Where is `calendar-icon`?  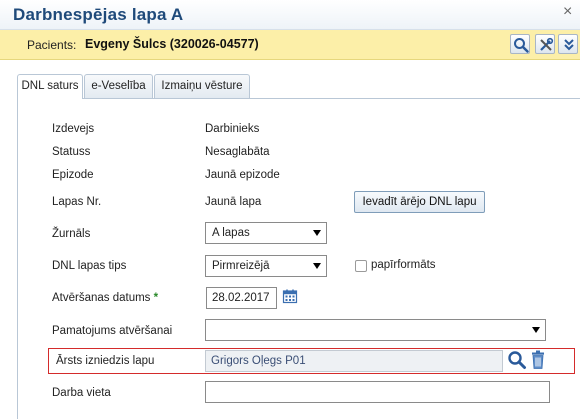
calendar-icon is located at coordinates (290, 296).